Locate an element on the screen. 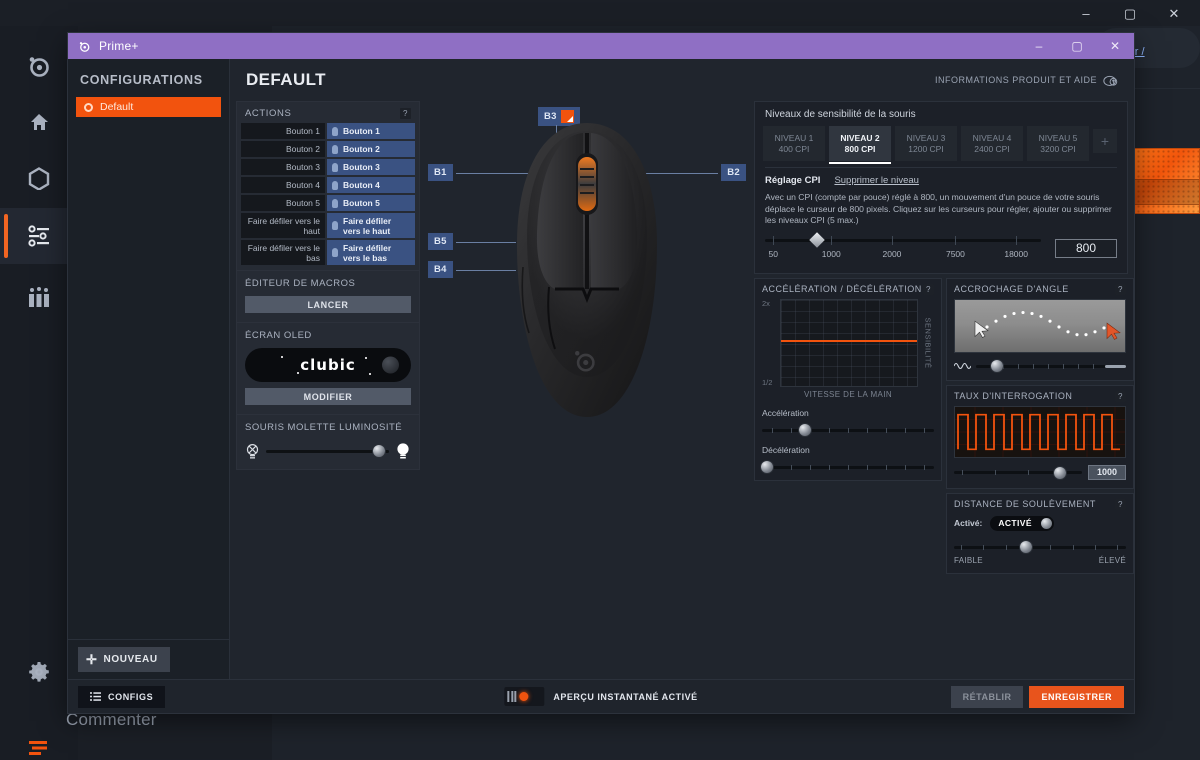  engine-apps-icon is located at coordinates (39, 298).